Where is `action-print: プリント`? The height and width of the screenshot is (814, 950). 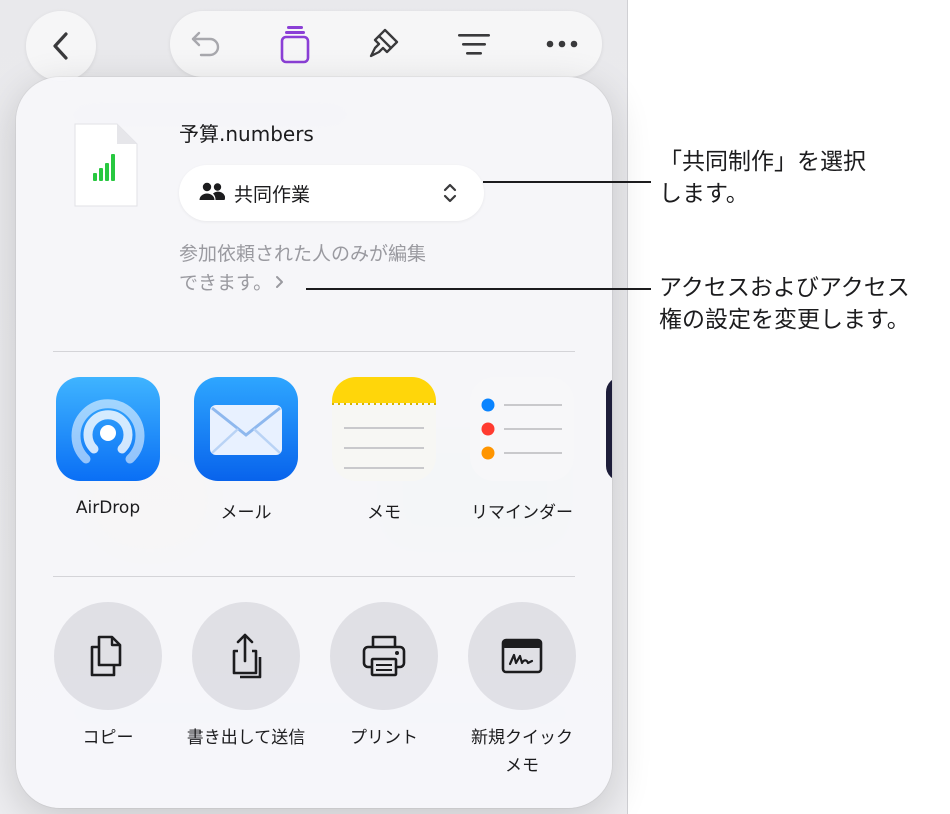 action-print: プリント is located at coordinates (384, 677).